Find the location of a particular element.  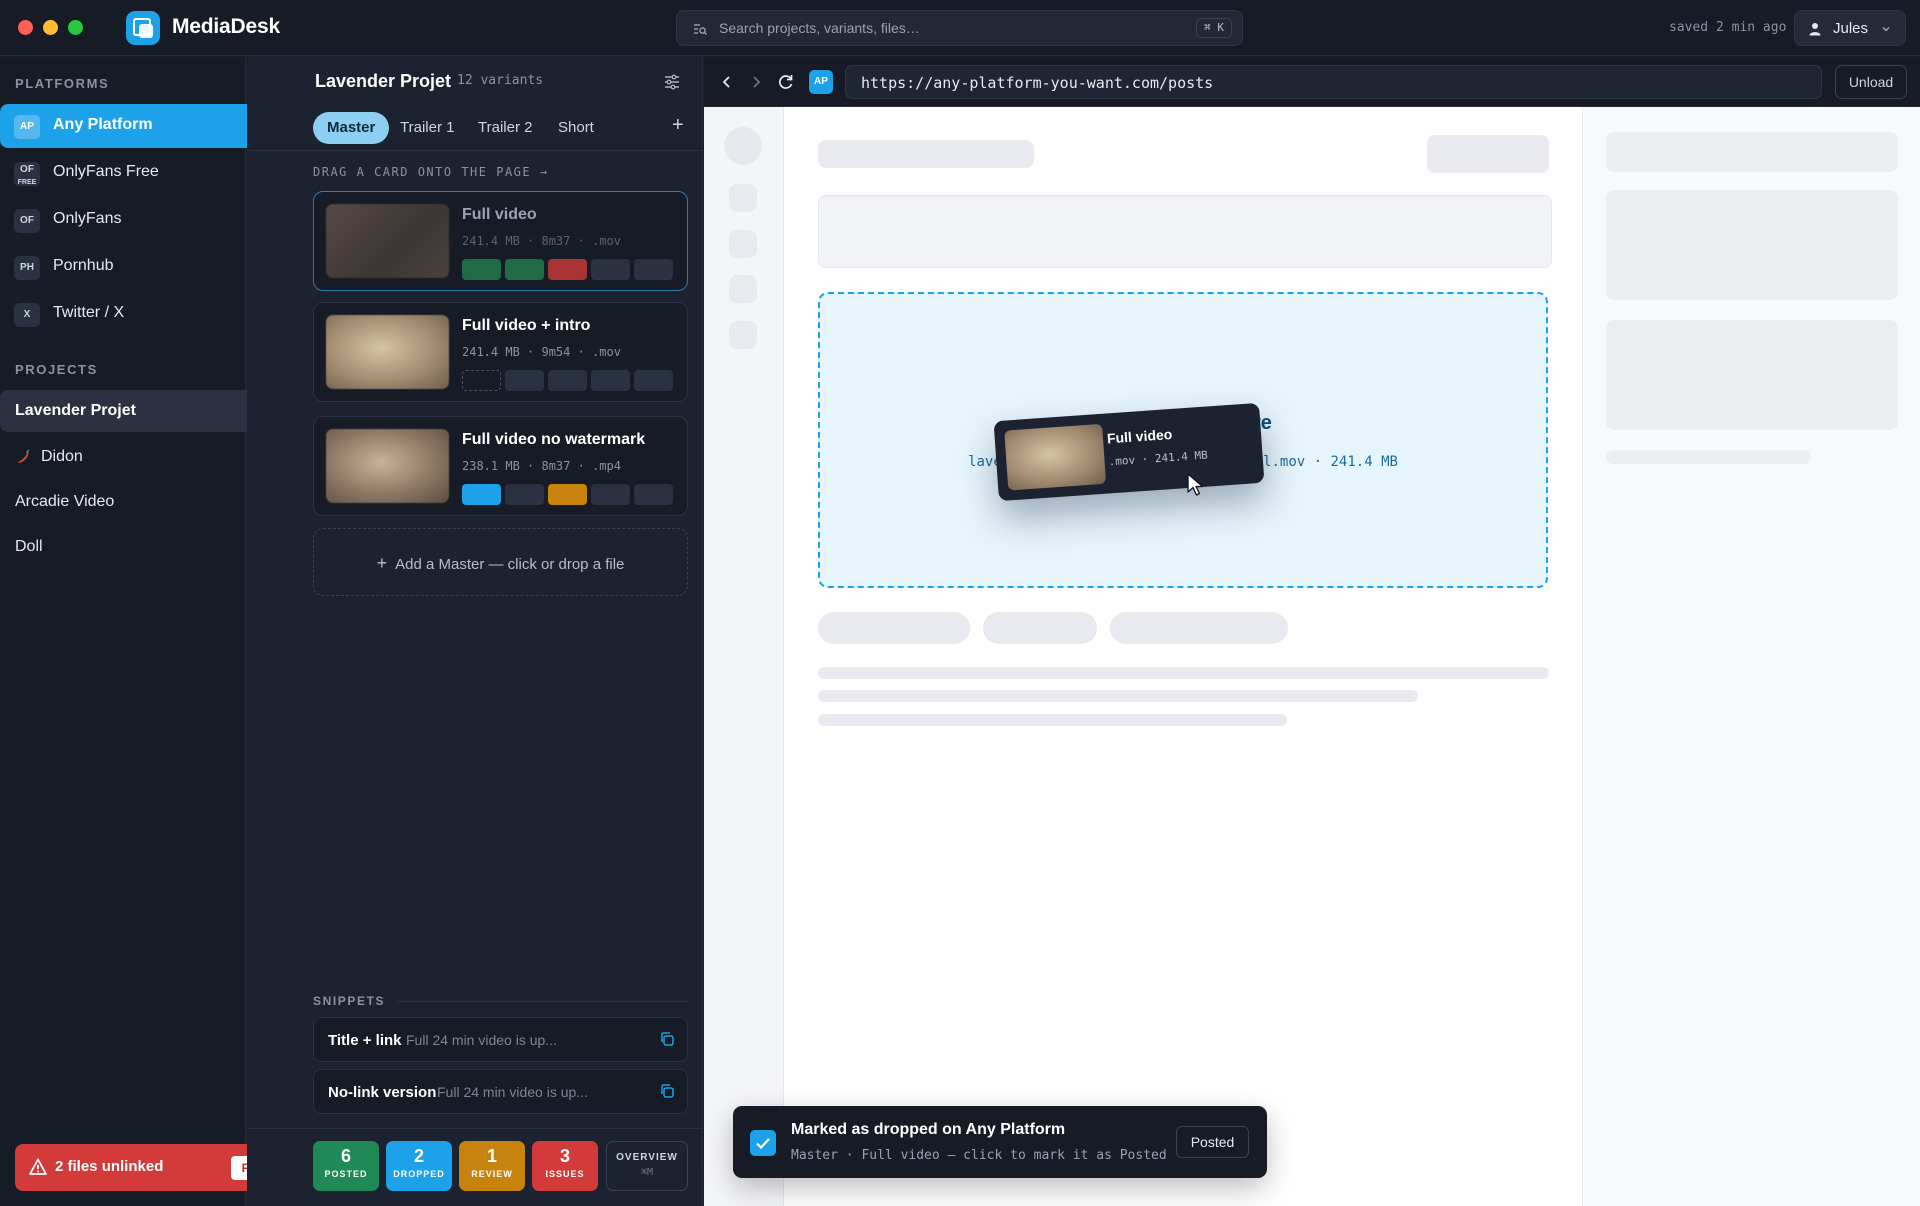

stat-label: ISSUES is located at coordinates (565, 1174).